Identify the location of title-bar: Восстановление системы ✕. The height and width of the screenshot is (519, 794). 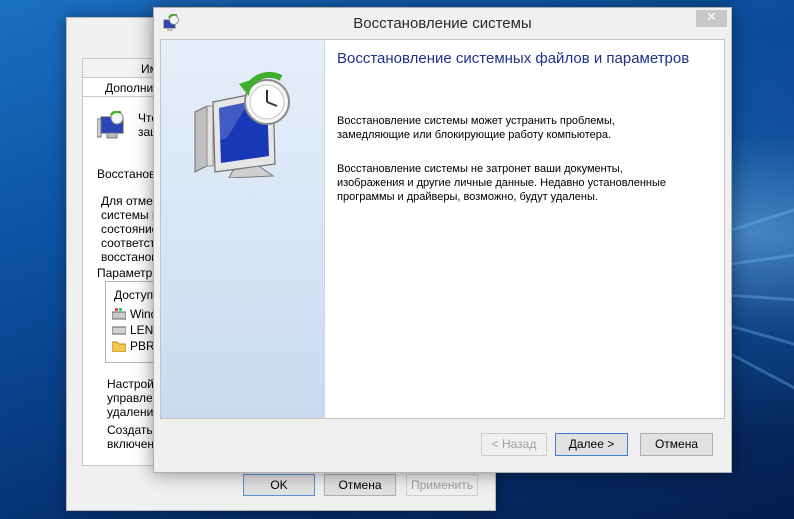
(442, 23).